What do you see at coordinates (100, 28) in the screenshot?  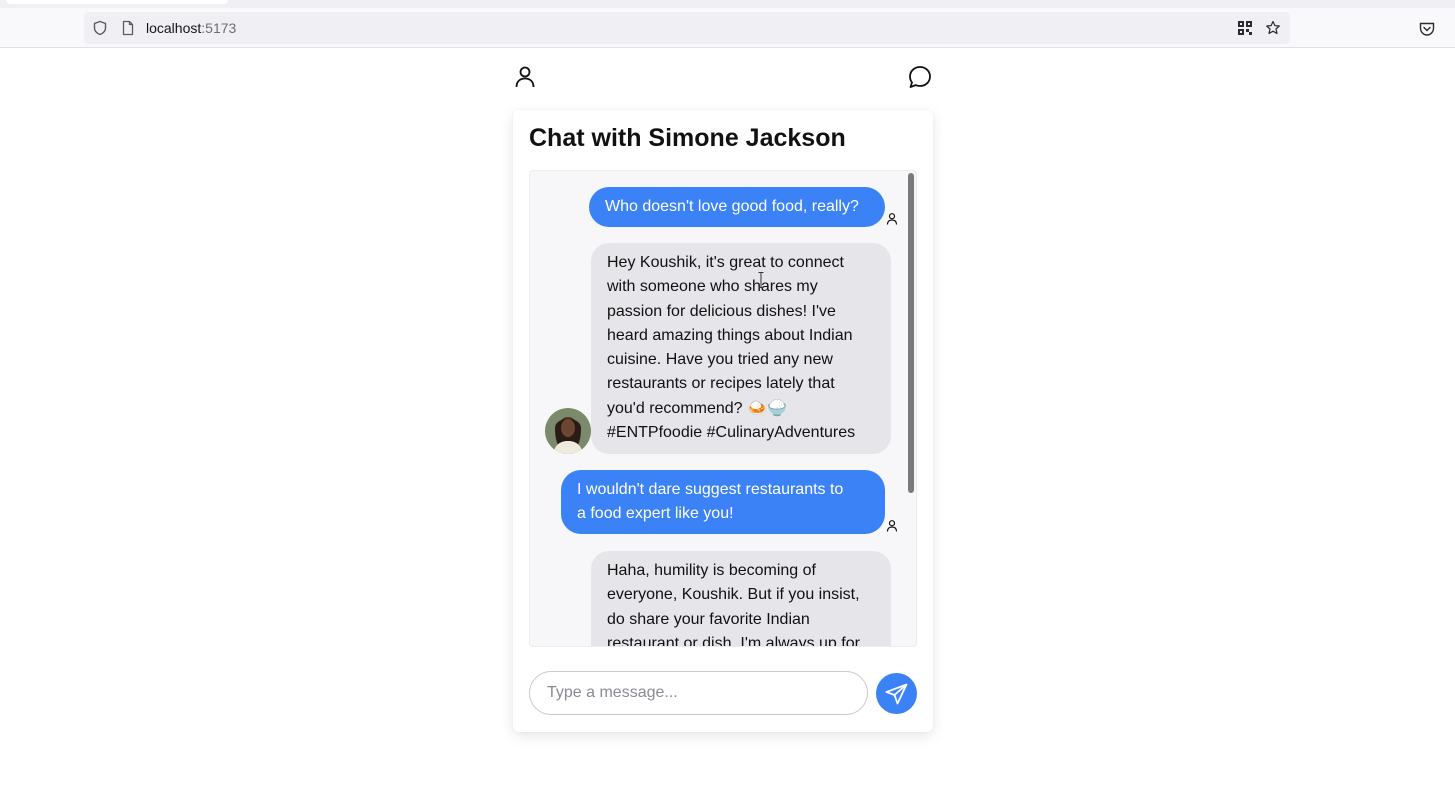 I see `shield-icon` at bounding box center [100, 28].